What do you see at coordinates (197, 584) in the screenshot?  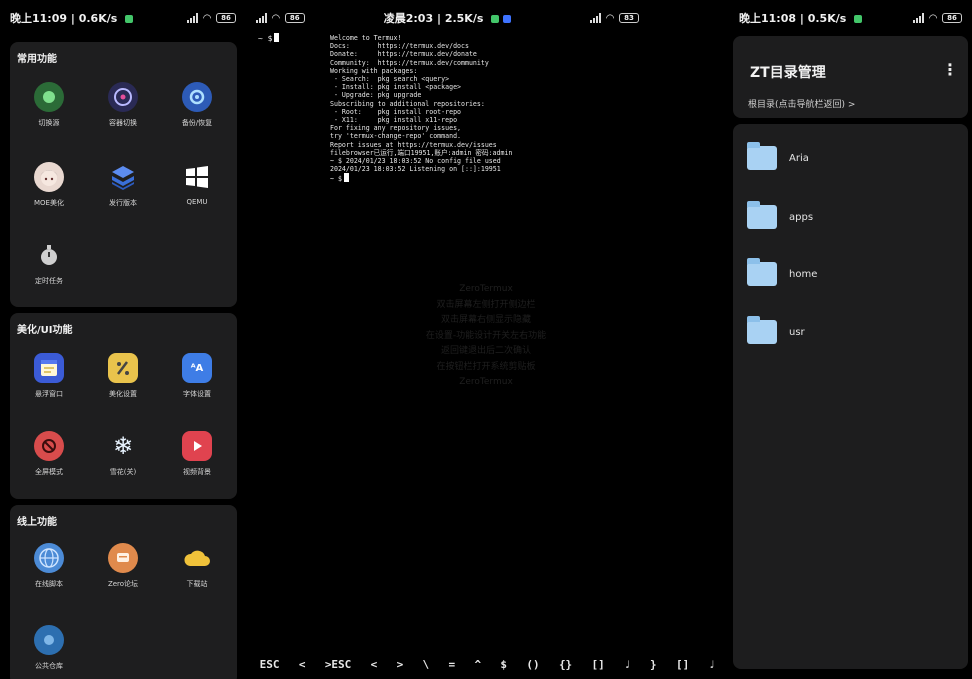 I see `tile-label: 下载站` at bounding box center [197, 584].